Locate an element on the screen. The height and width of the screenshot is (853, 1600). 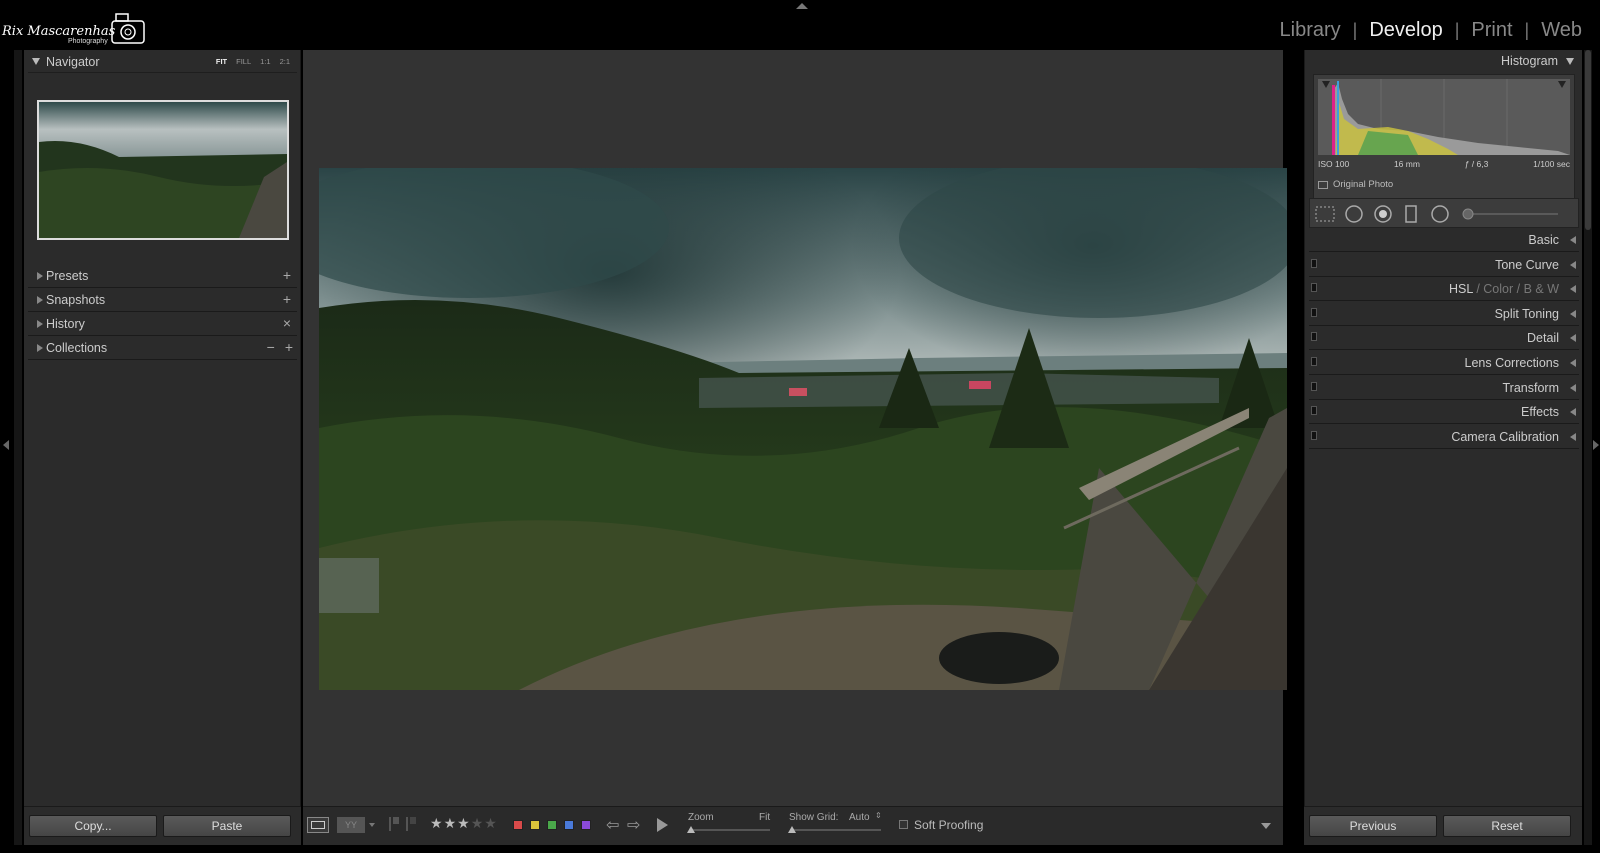
zoom-1-1-option: 1:1 is located at coordinates (265, 61).